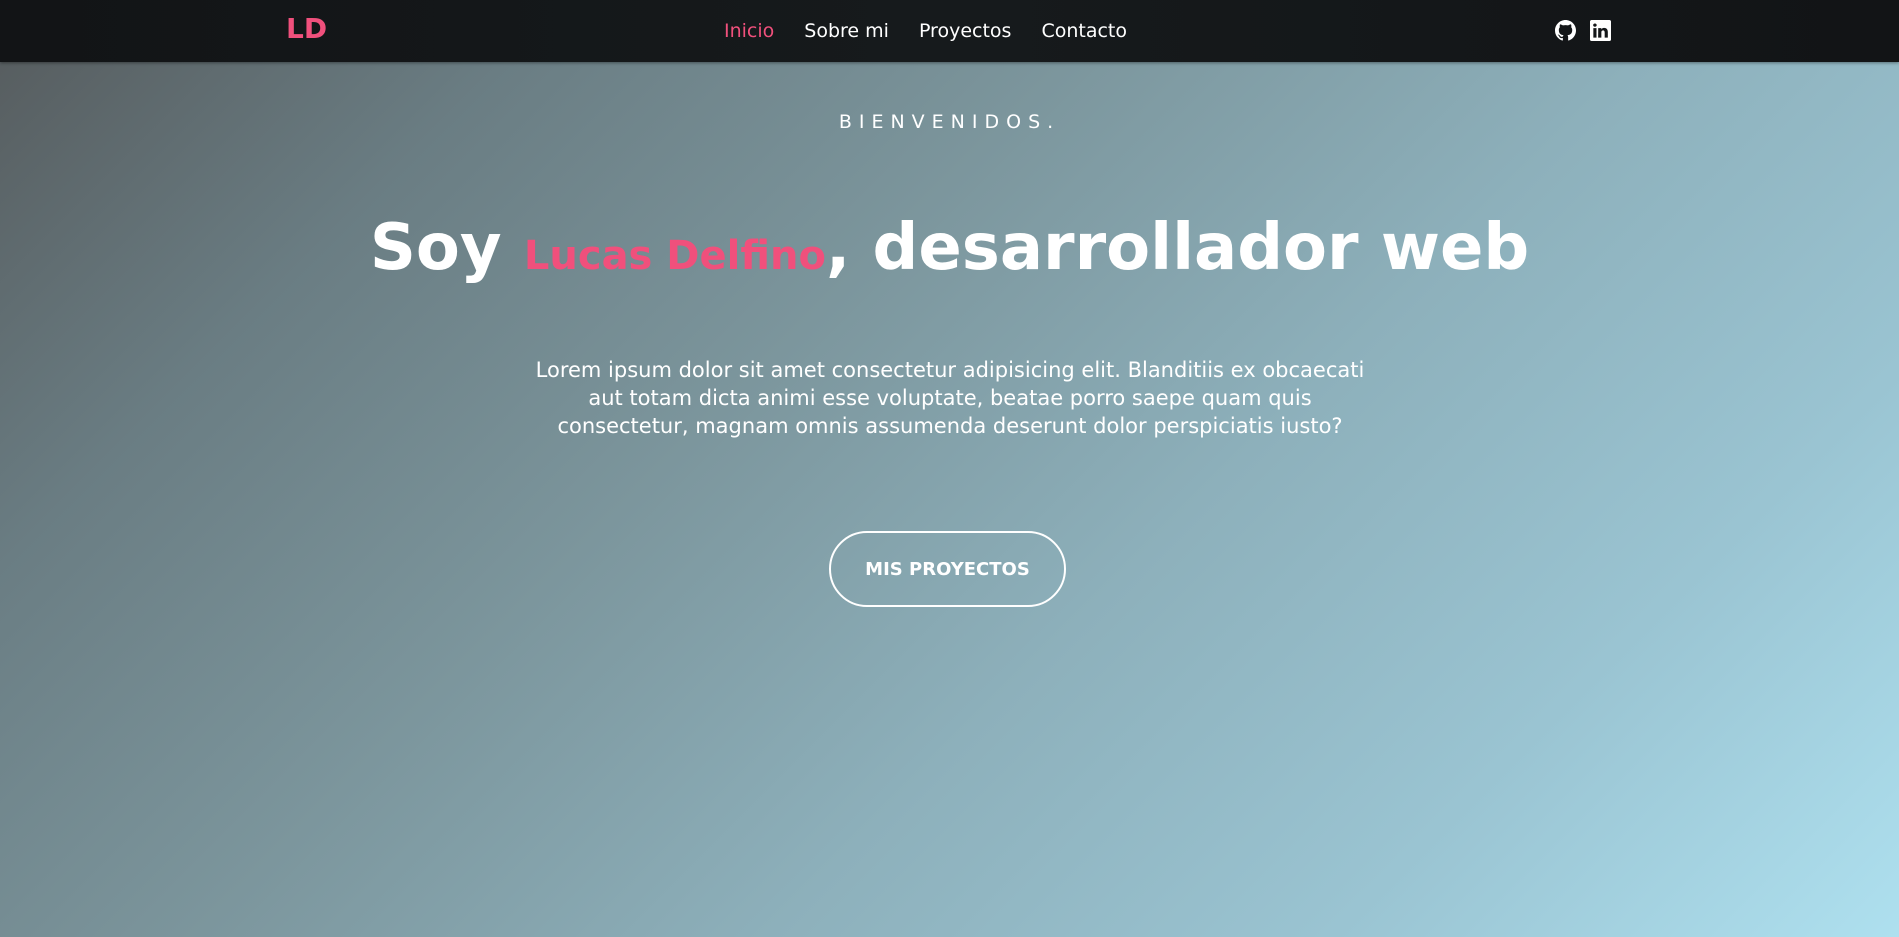 The width and height of the screenshot is (1899, 937). I want to click on navbar: LD Inicio Sobre mi Proyectos Contacto, so click(949, 31).